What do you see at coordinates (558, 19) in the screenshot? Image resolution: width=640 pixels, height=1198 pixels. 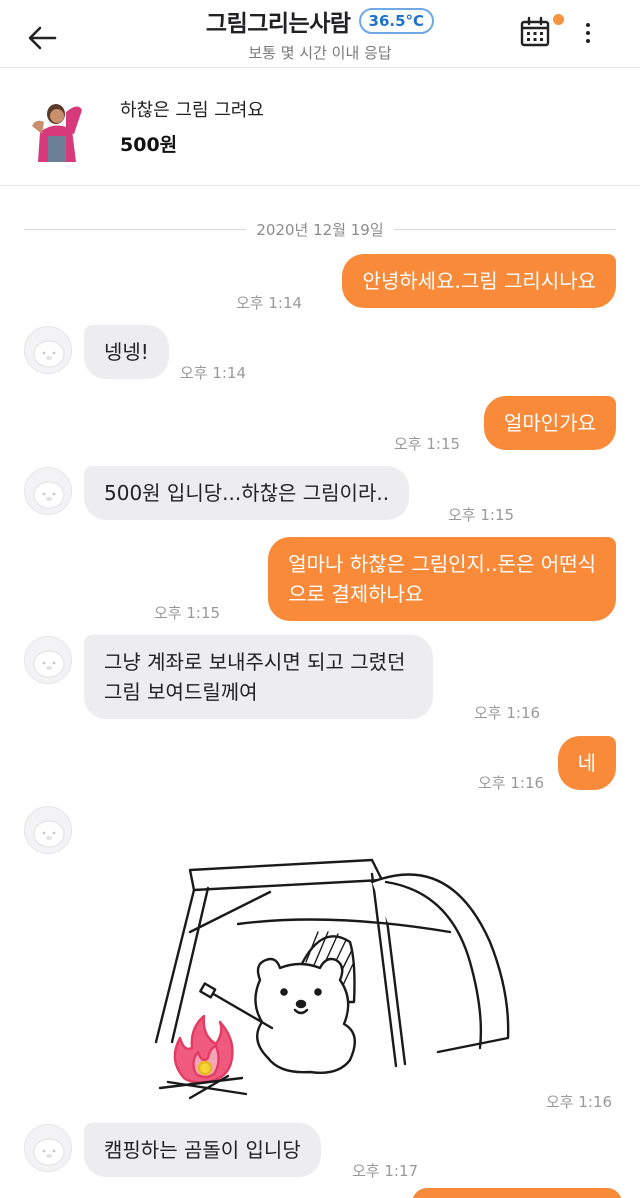 I see `notification-dot` at bounding box center [558, 19].